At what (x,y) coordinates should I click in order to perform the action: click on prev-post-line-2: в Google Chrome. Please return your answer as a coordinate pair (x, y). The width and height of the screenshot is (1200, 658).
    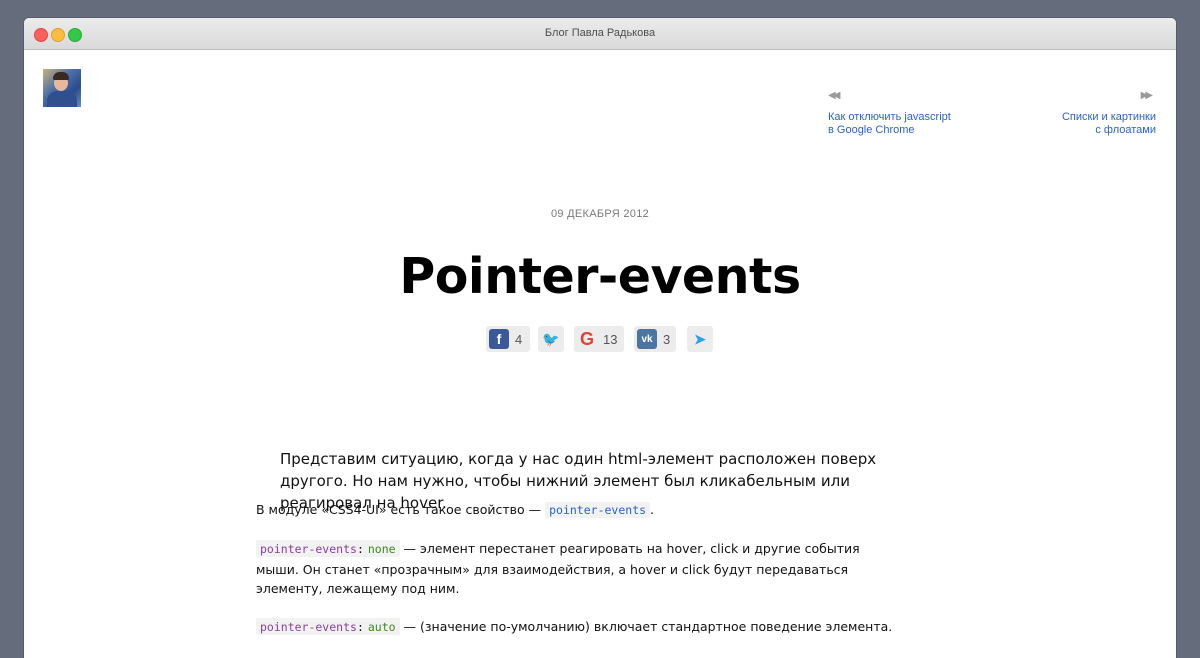
    Looking at the image, I should click on (871, 130).